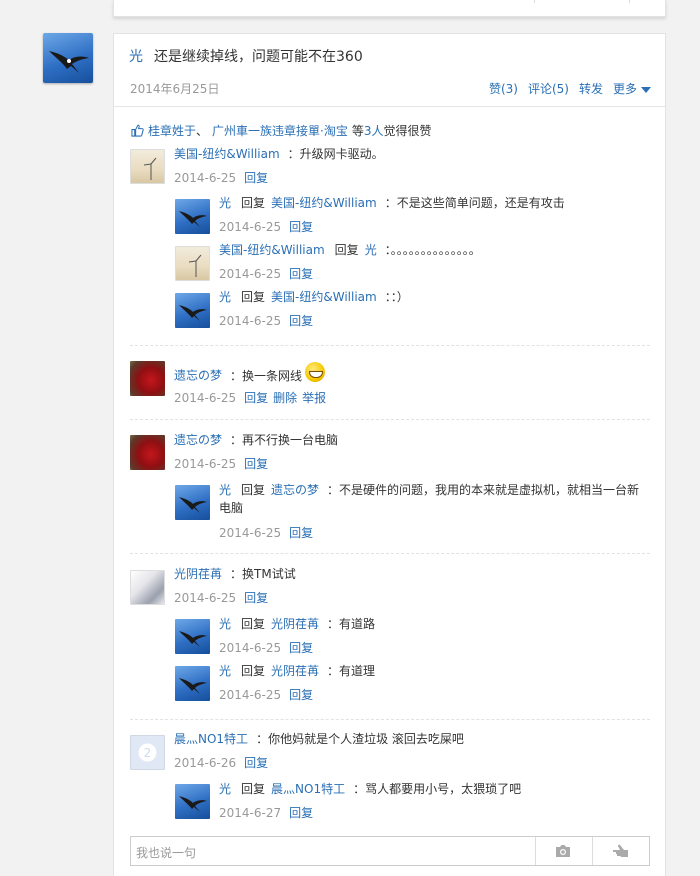 The height and width of the screenshot is (876, 700). Describe the element at coordinates (68, 58) in the screenshot. I see `post-author-avatar` at that location.